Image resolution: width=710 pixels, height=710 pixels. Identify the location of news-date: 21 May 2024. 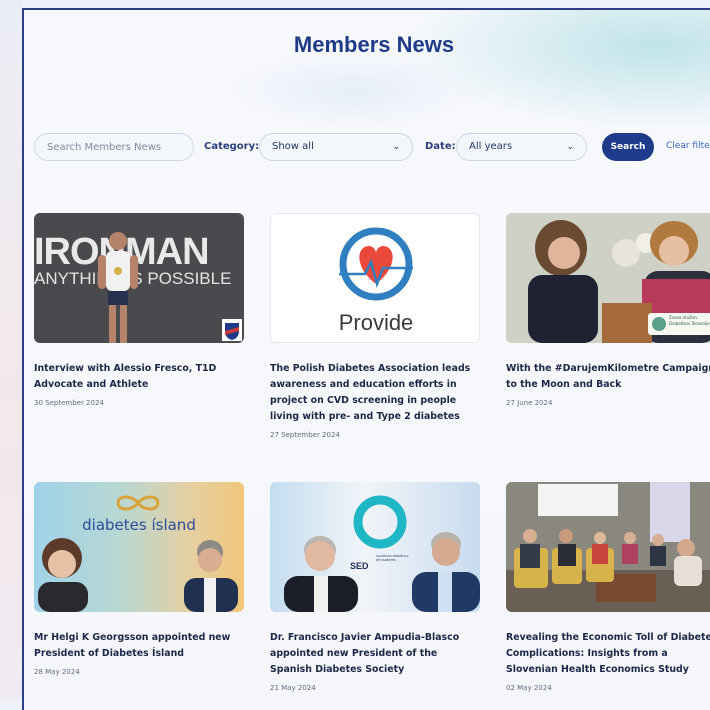
(293, 688).